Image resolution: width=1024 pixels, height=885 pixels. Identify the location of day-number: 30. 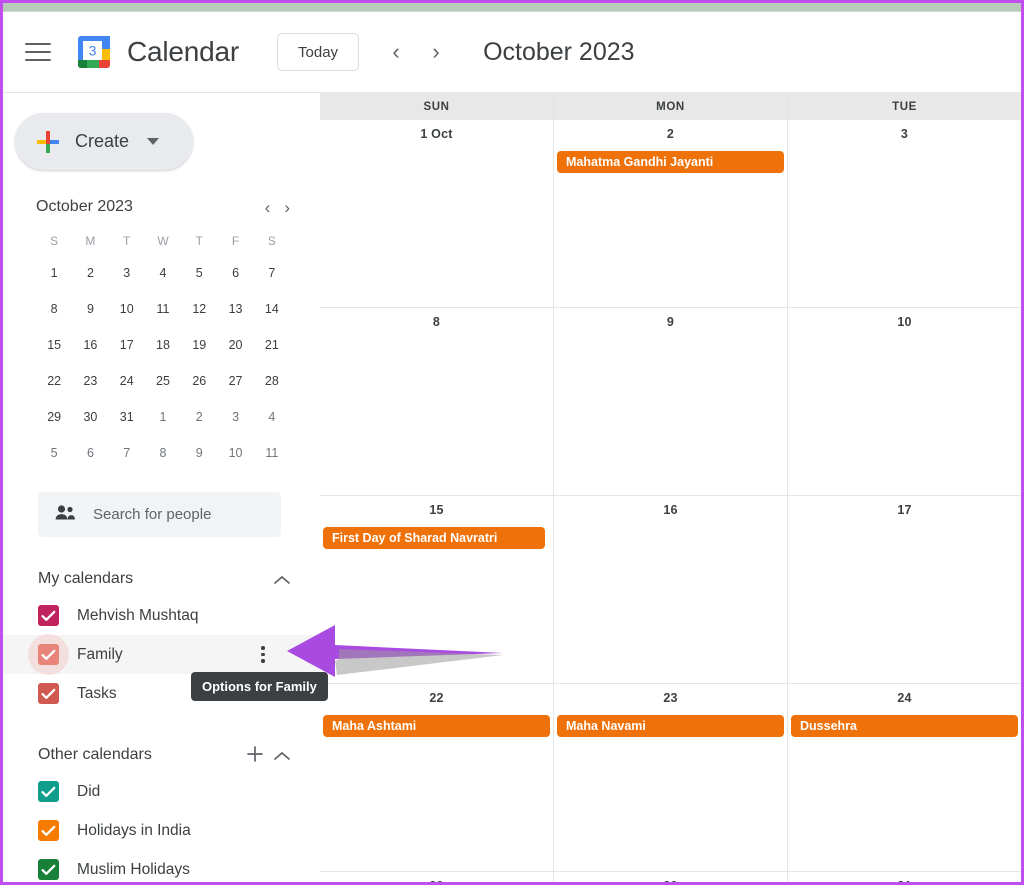
(670, 880).